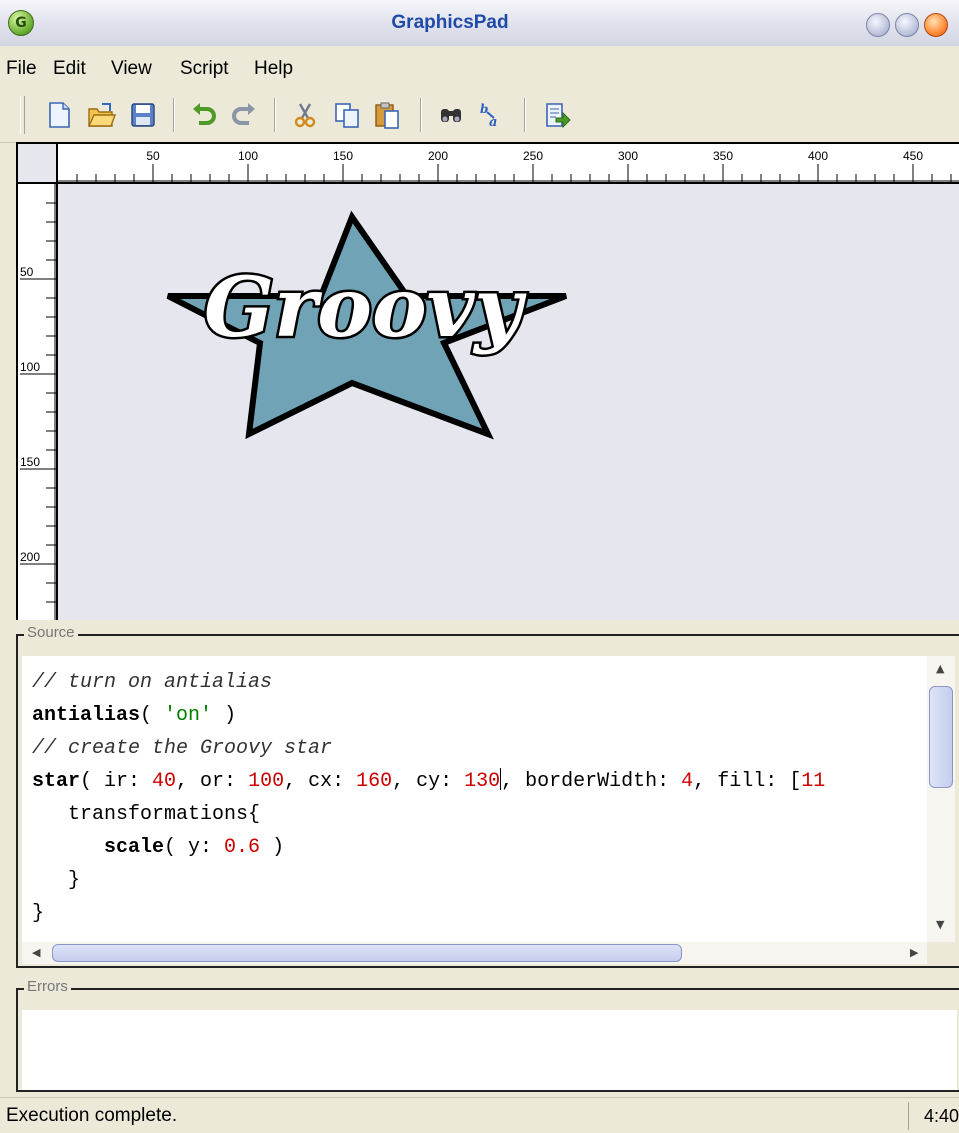 The image size is (959, 1133). Describe the element at coordinates (56, 781) in the screenshot. I see `code-keyword: star` at that location.